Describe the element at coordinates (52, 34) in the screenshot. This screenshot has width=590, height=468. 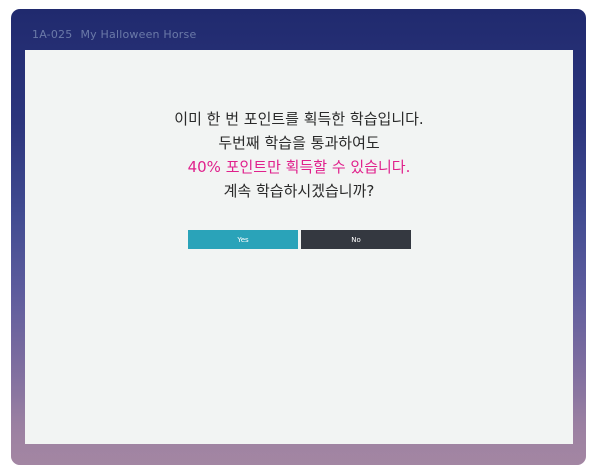
I see `lesson-code: 1A-025` at that location.